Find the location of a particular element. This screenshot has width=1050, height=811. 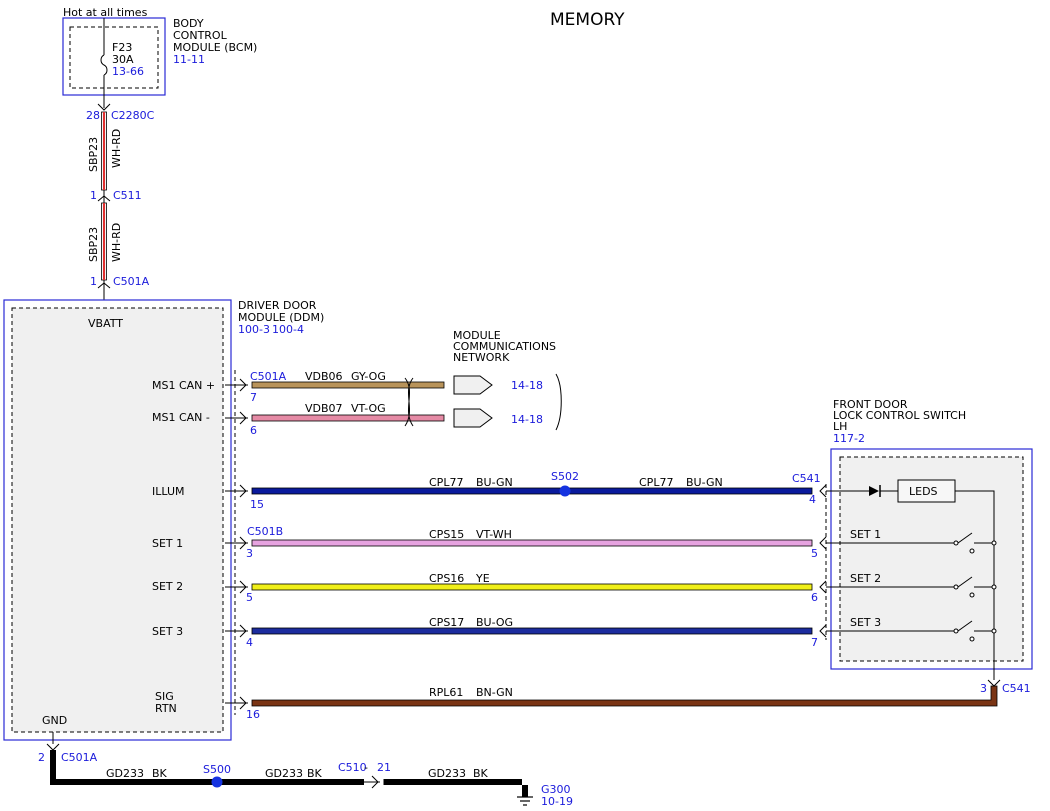

ddm-pin-set1: SET 1 is located at coordinates (167, 543).